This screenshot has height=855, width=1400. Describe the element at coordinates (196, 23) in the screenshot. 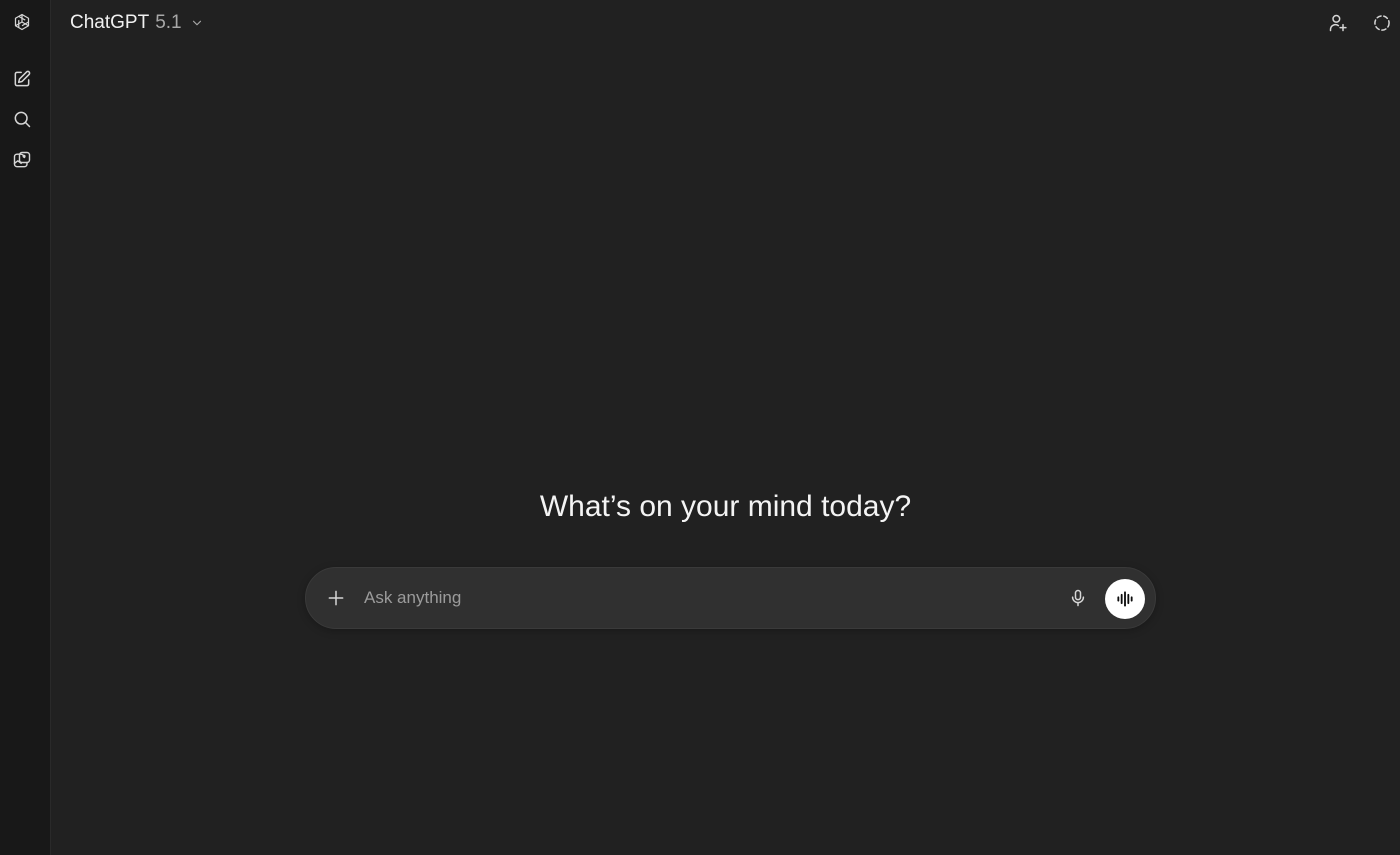

I see `chevron-down-icon` at that location.